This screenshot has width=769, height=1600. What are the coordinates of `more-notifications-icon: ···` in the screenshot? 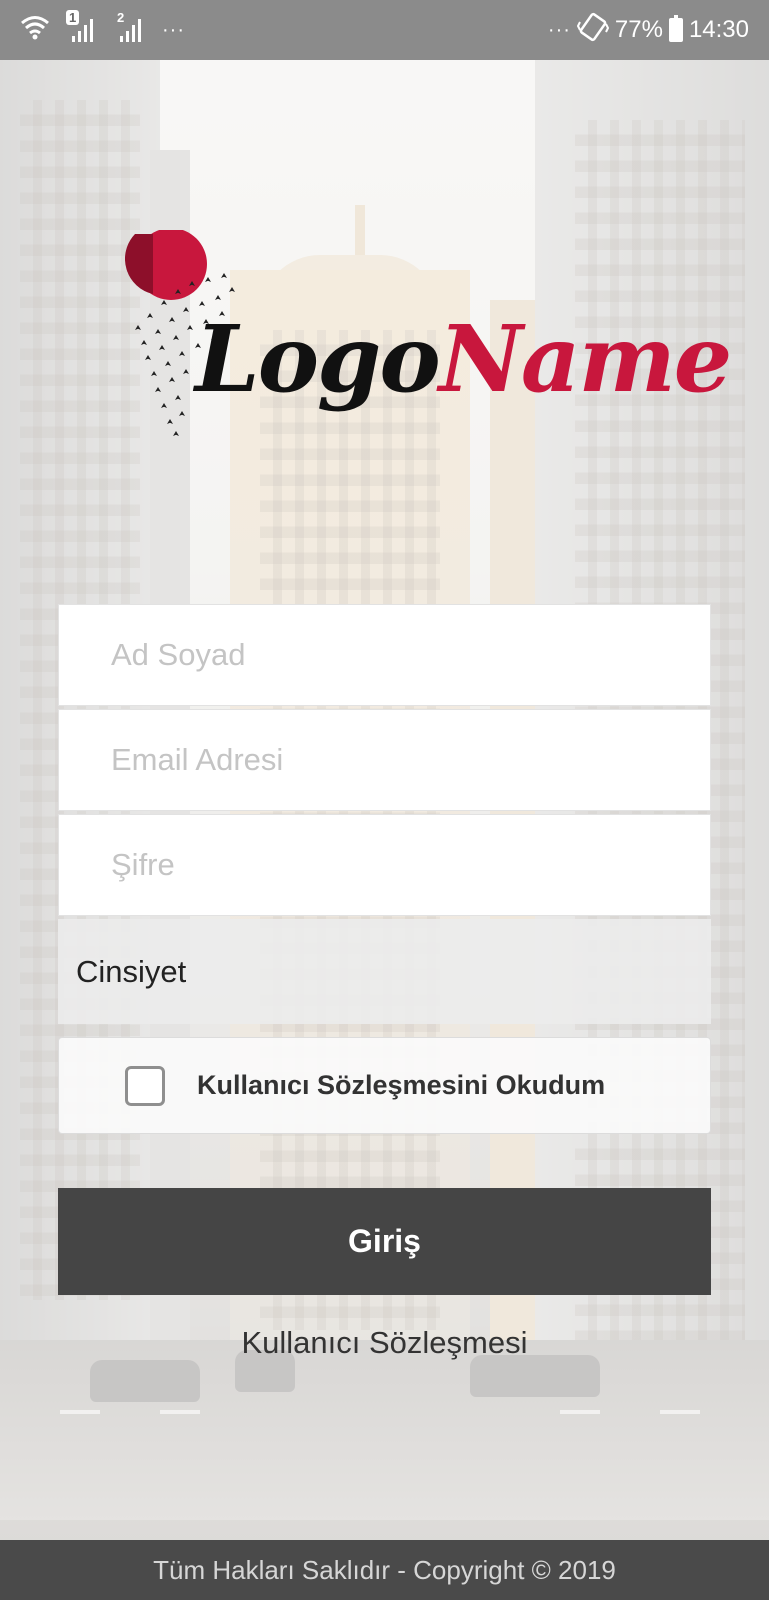 It's located at (173, 29).